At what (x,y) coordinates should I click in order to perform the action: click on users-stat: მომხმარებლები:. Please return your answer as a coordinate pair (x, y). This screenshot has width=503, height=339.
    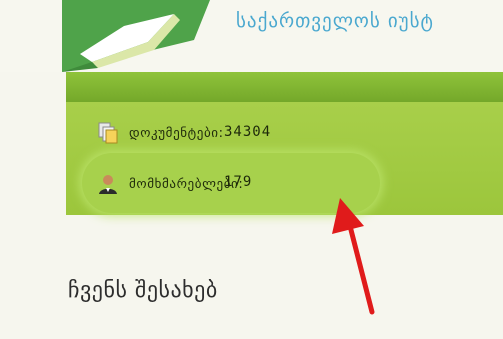
    Looking at the image, I should click on (170, 184).